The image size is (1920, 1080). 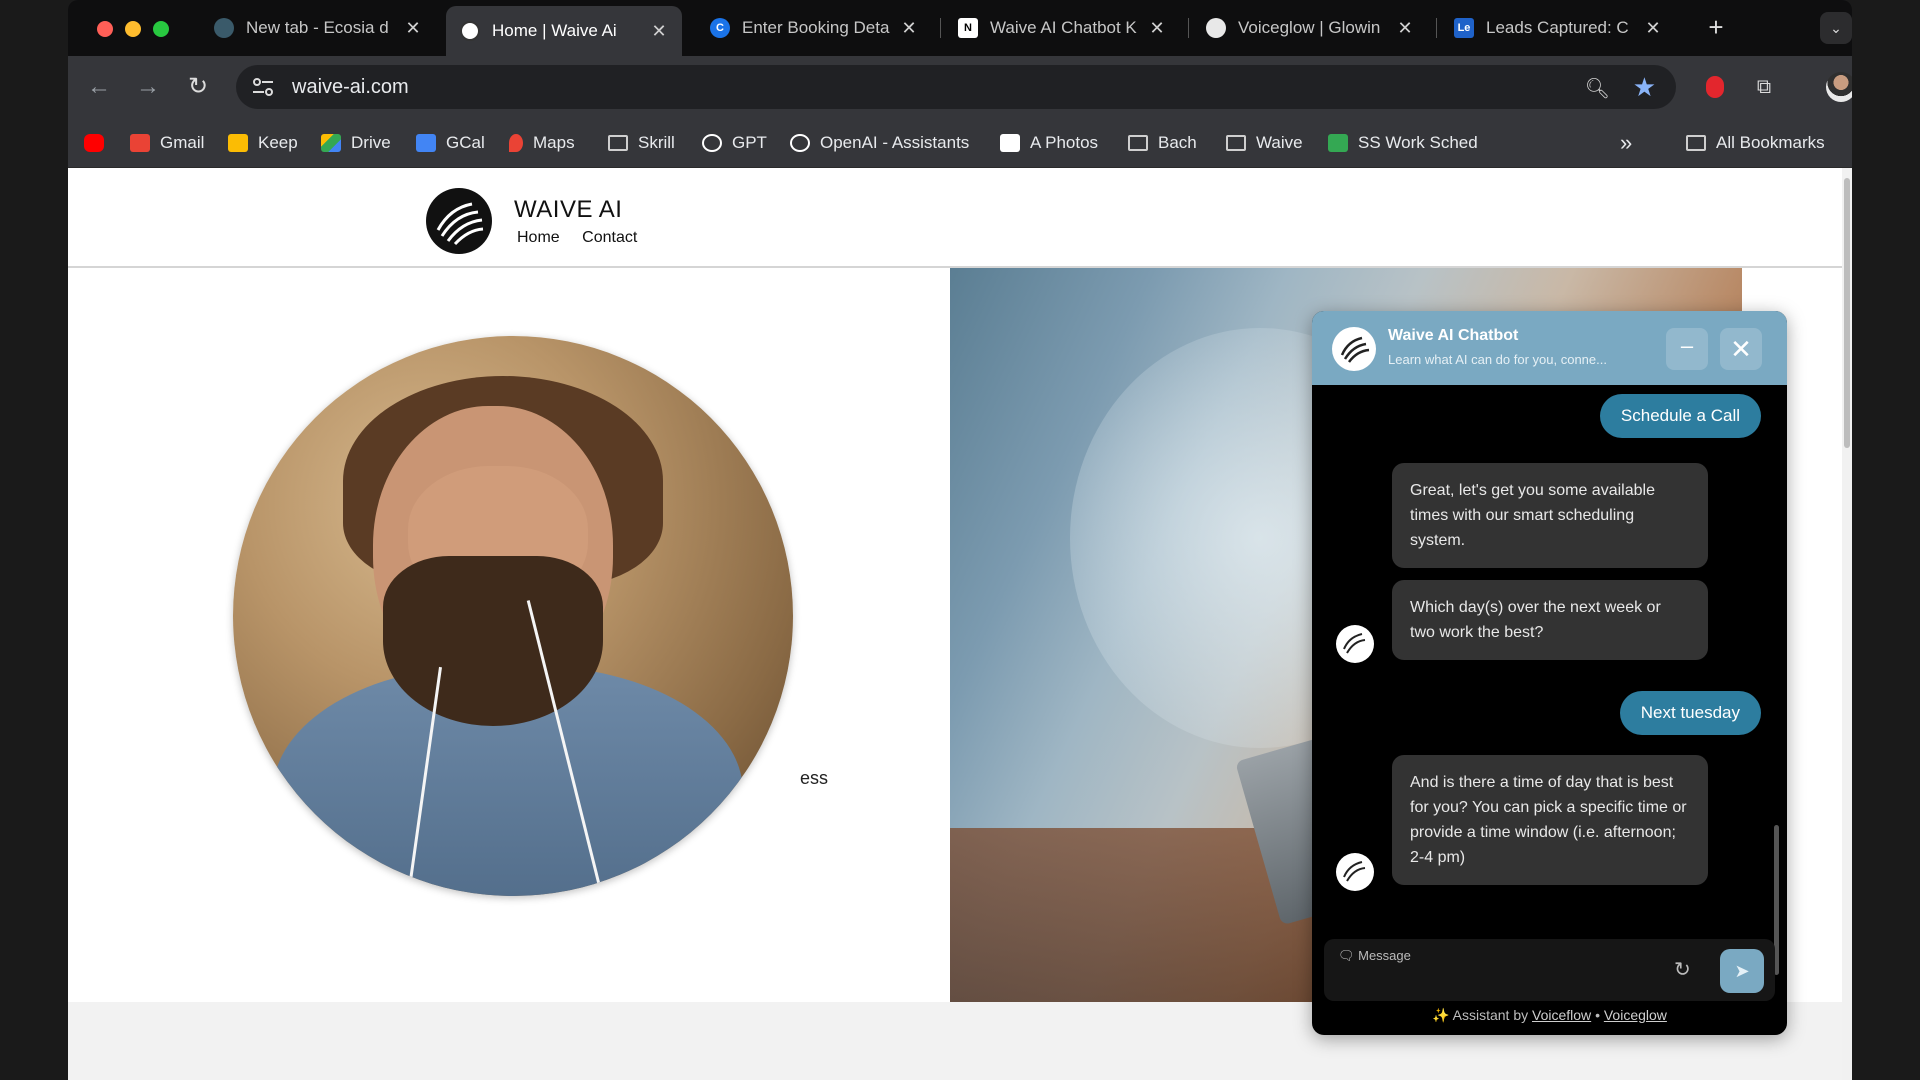 What do you see at coordinates (1480, 1015) in the screenshot?
I see `footer-prefix: ✨ Assistant by` at bounding box center [1480, 1015].